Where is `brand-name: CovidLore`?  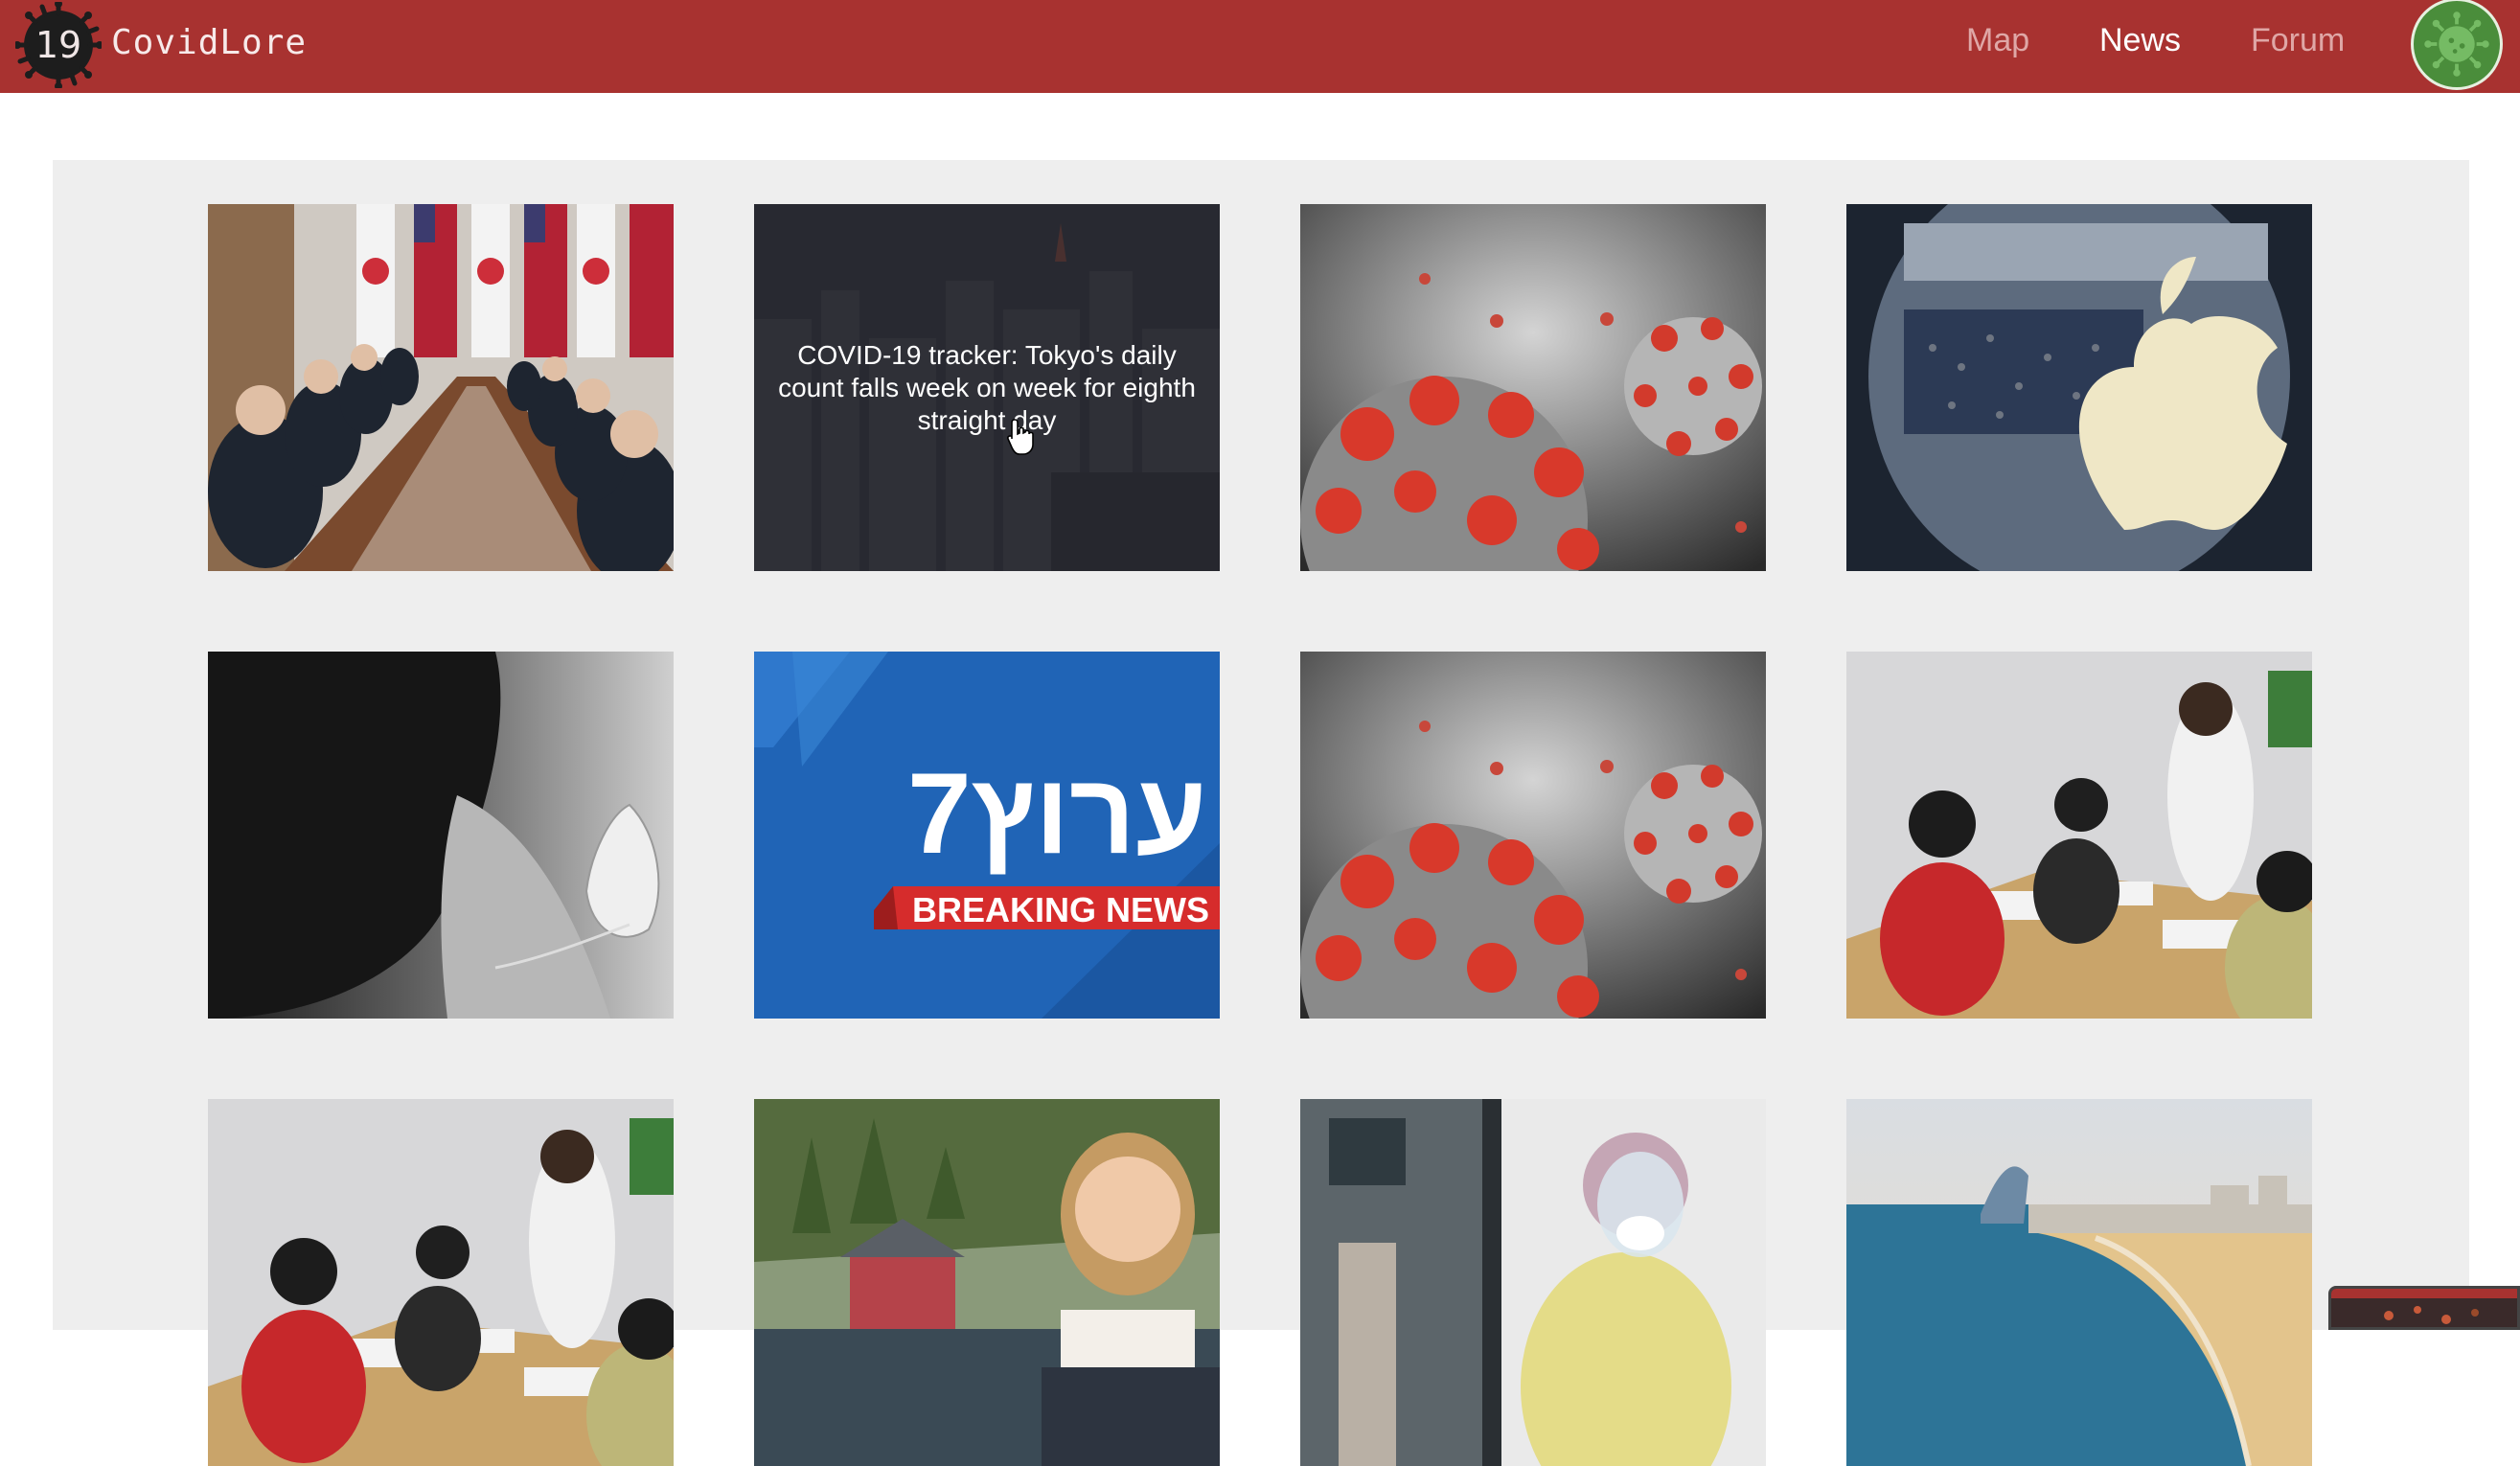
brand-name: CovidLore is located at coordinates (209, 43).